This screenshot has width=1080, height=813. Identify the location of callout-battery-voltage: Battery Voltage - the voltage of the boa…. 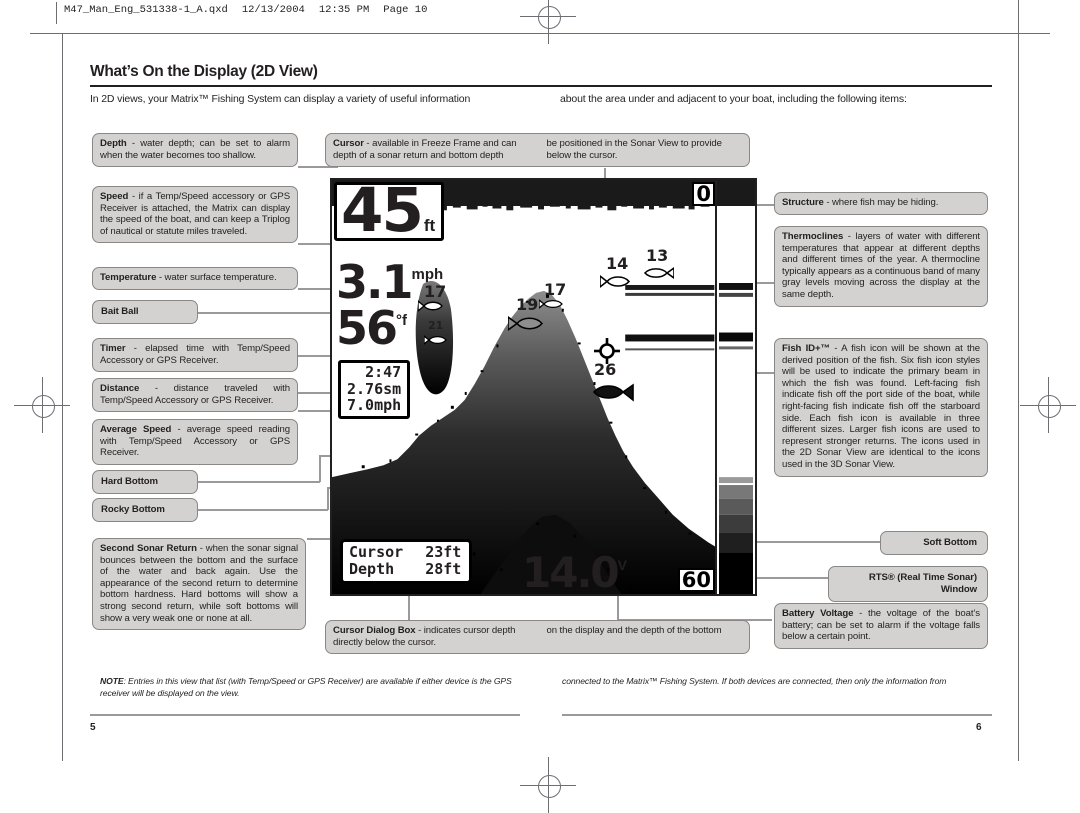
(881, 626).